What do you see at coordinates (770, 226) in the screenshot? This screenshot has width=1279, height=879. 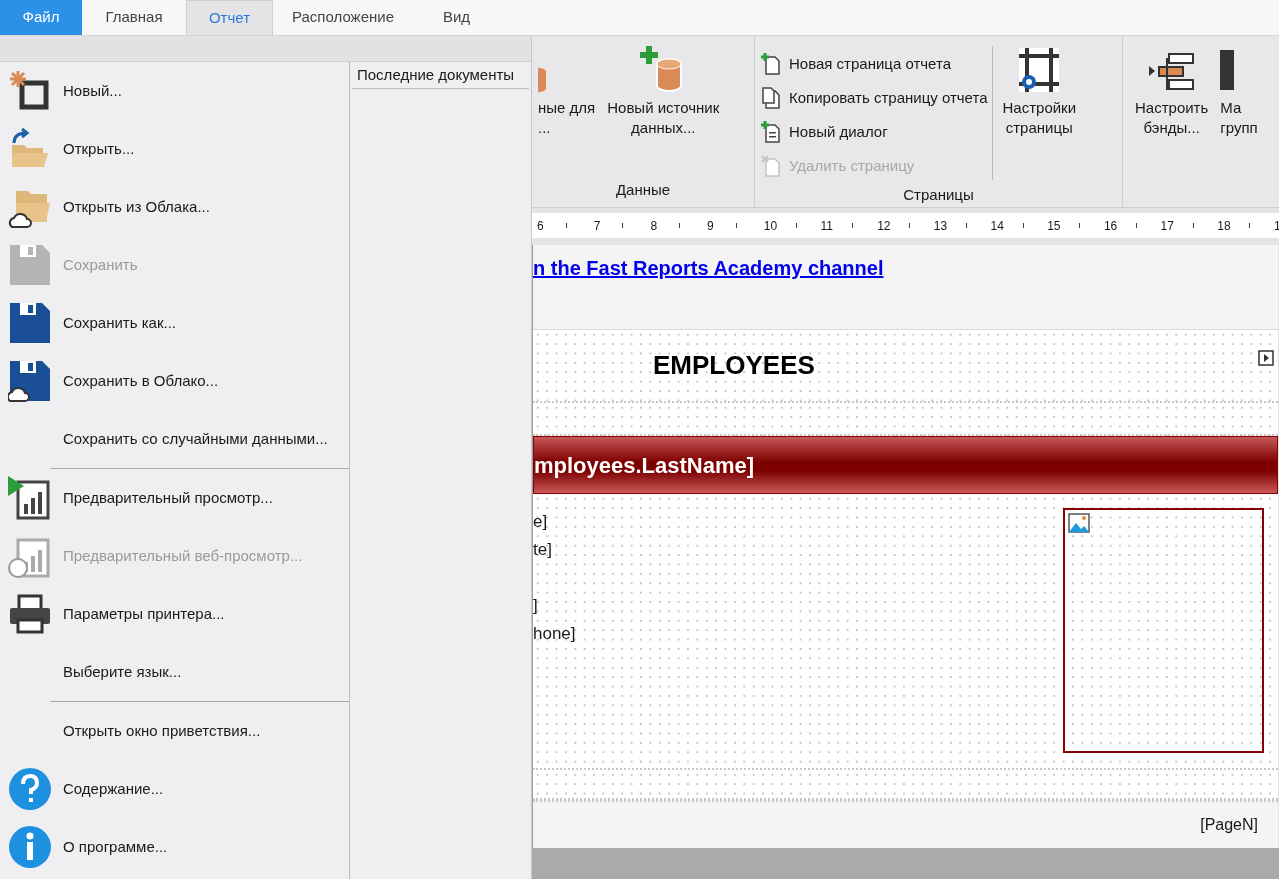 I see `ruler-number: 10` at bounding box center [770, 226].